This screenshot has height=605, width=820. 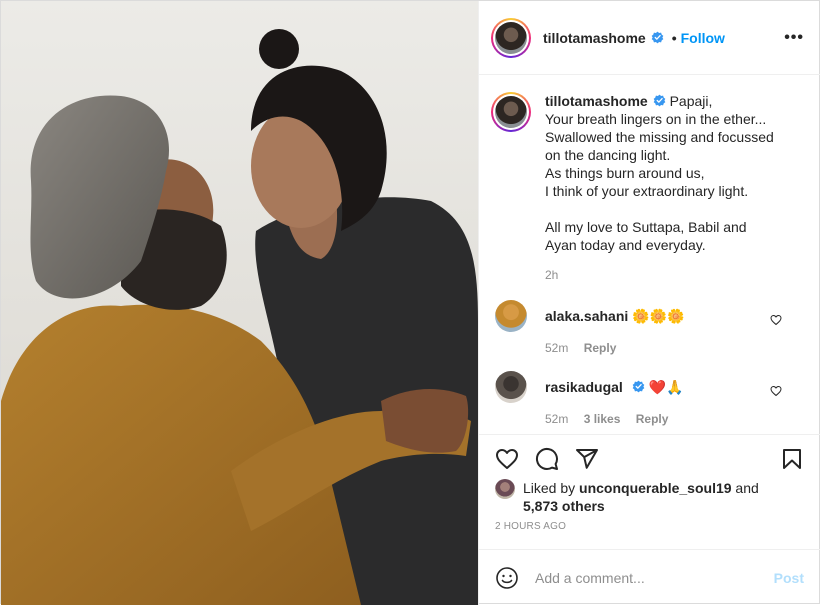 What do you see at coordinates (505, 489) in the screenshot?
I see `liker-avatar` at bounding box center [505, 489].